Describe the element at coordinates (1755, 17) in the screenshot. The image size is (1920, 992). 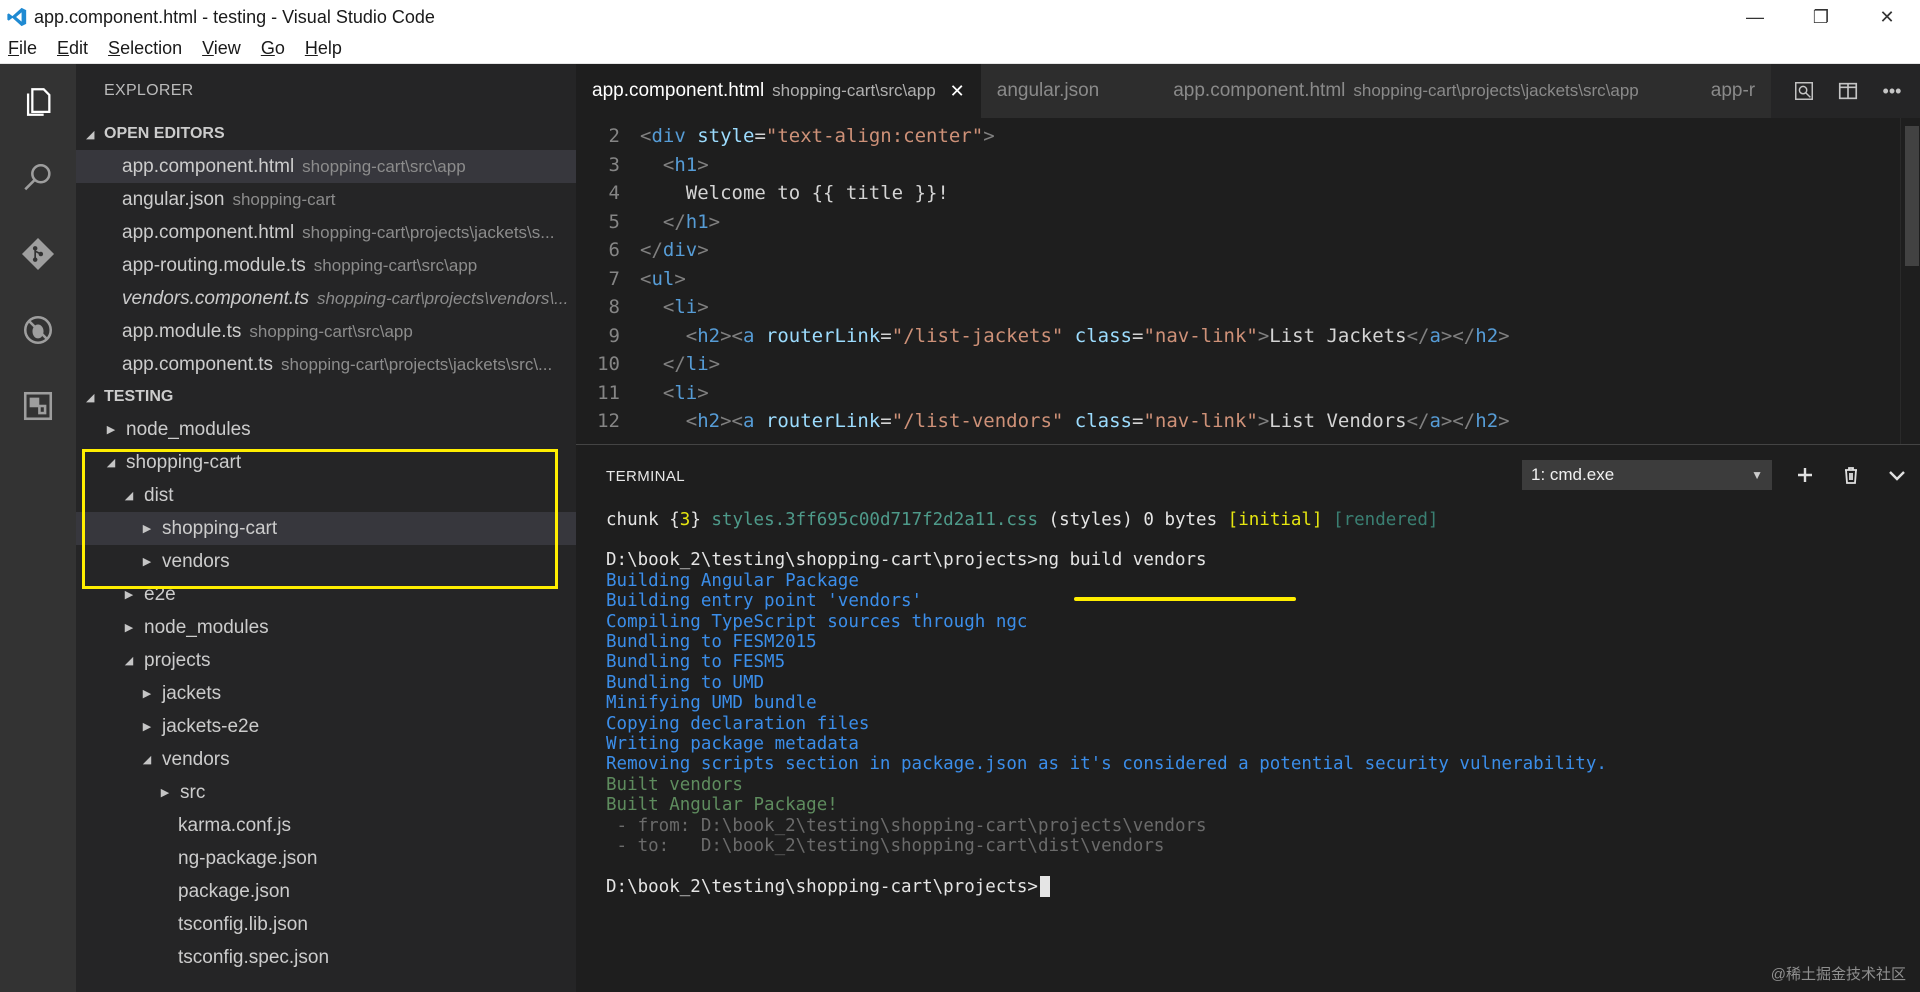
I see `minimize-button: —` at that location.